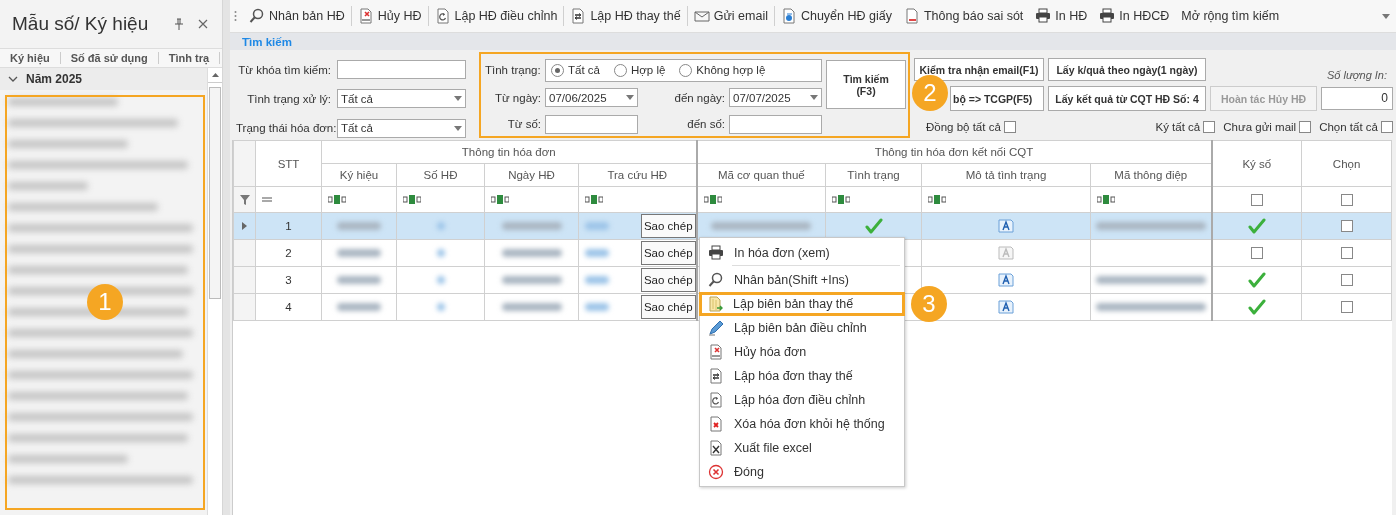 The width and height of the screenshot is (1396, 515). What do you see at coordinates (625, 16) in the screenshot?
I see `toolbar-button: Lập HĐ thay thế` at bounding box center [625, 16].